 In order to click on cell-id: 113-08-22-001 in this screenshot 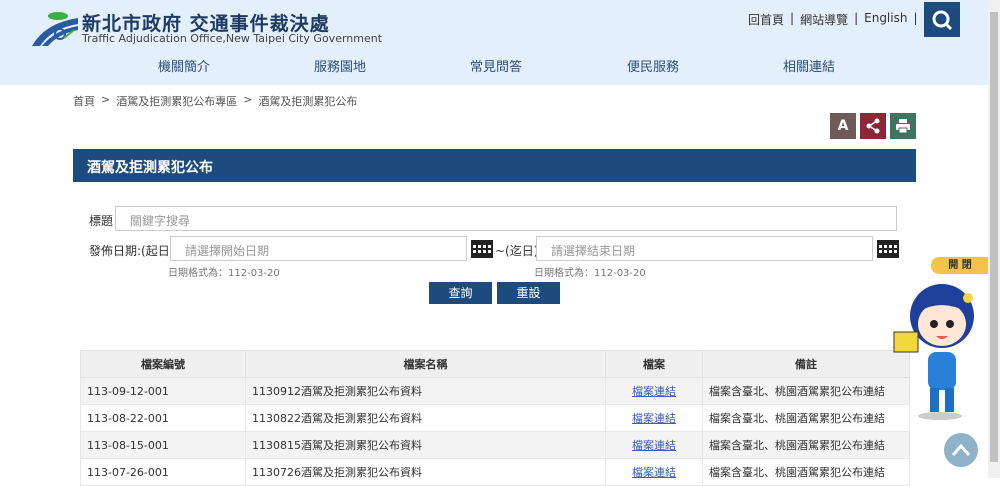, I will do `click(163, 418)`.